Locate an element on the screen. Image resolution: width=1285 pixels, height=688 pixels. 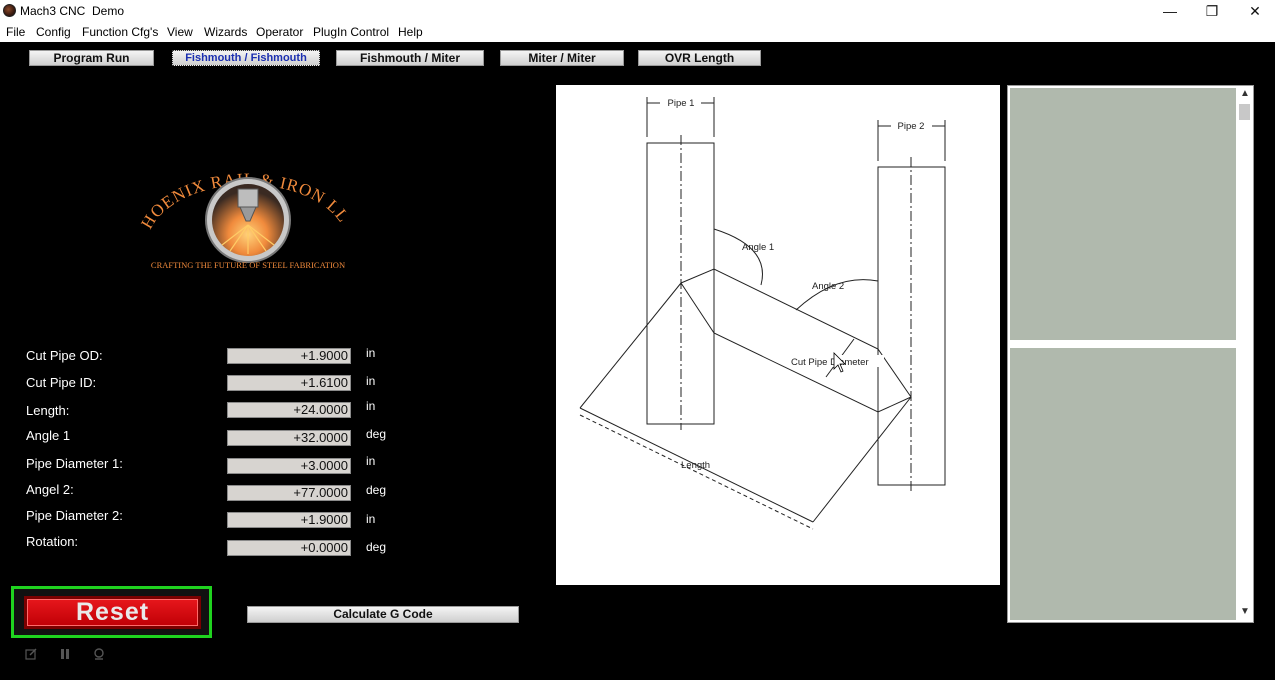
pipe-2-label: Pipe 2 is located at coordinates (911, 126).